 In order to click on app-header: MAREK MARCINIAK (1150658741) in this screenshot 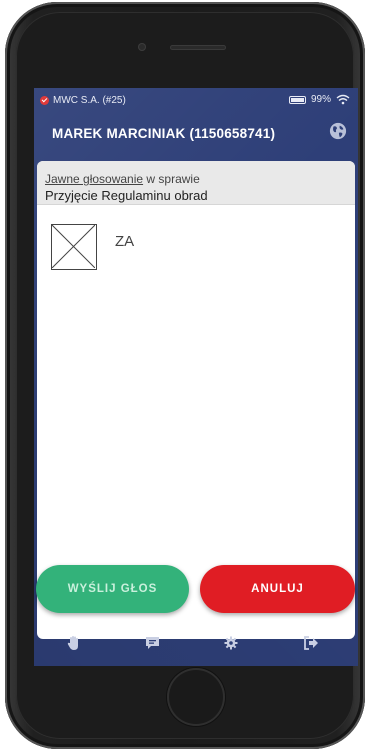, I will do `click(196, 133)`.